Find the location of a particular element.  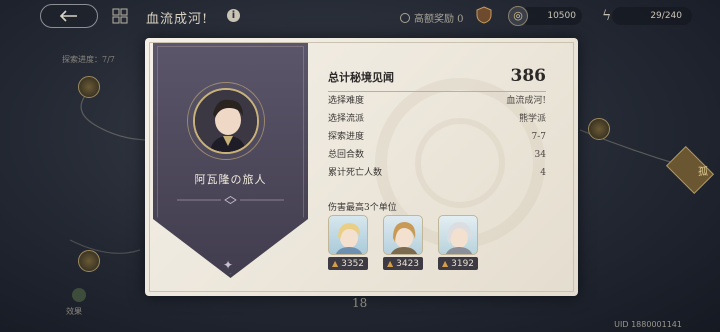

unit-damage: ▲ 3192 is located at coordinates (458, 263).